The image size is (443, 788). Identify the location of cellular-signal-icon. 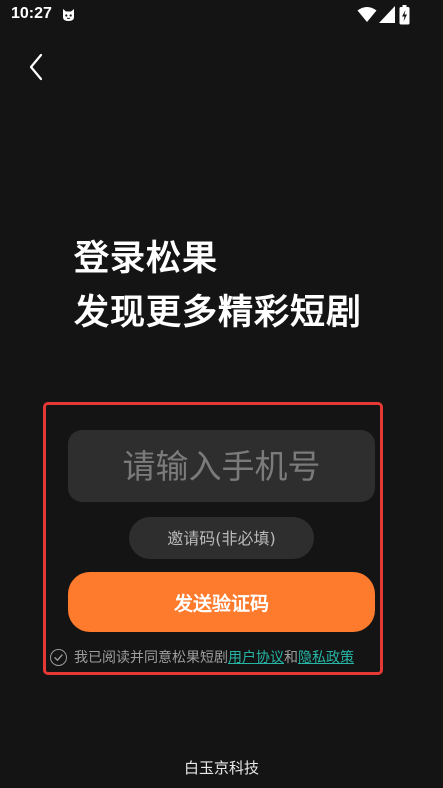
(387, 16).